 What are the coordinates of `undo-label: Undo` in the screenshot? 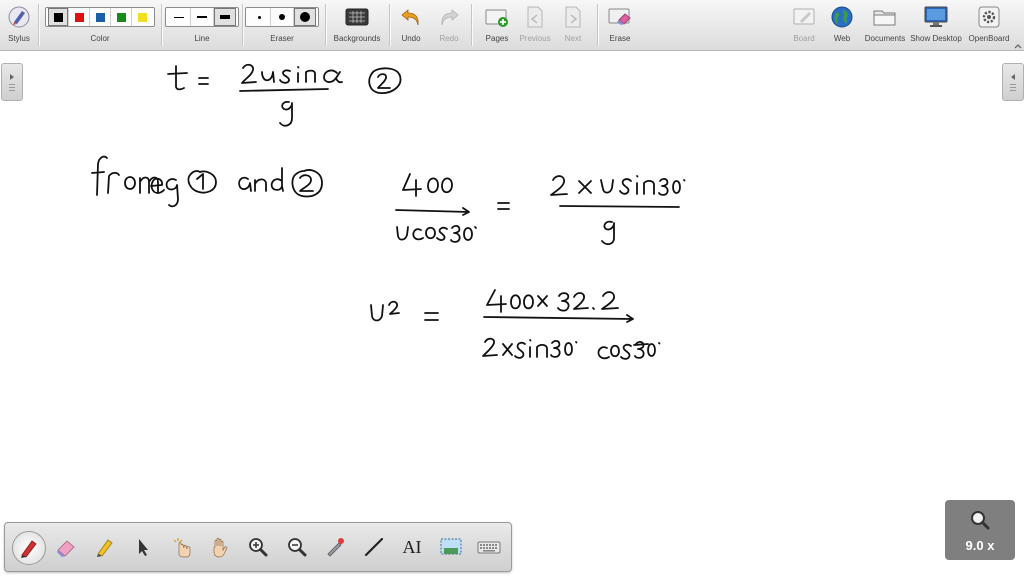 It's located at (411, 38).